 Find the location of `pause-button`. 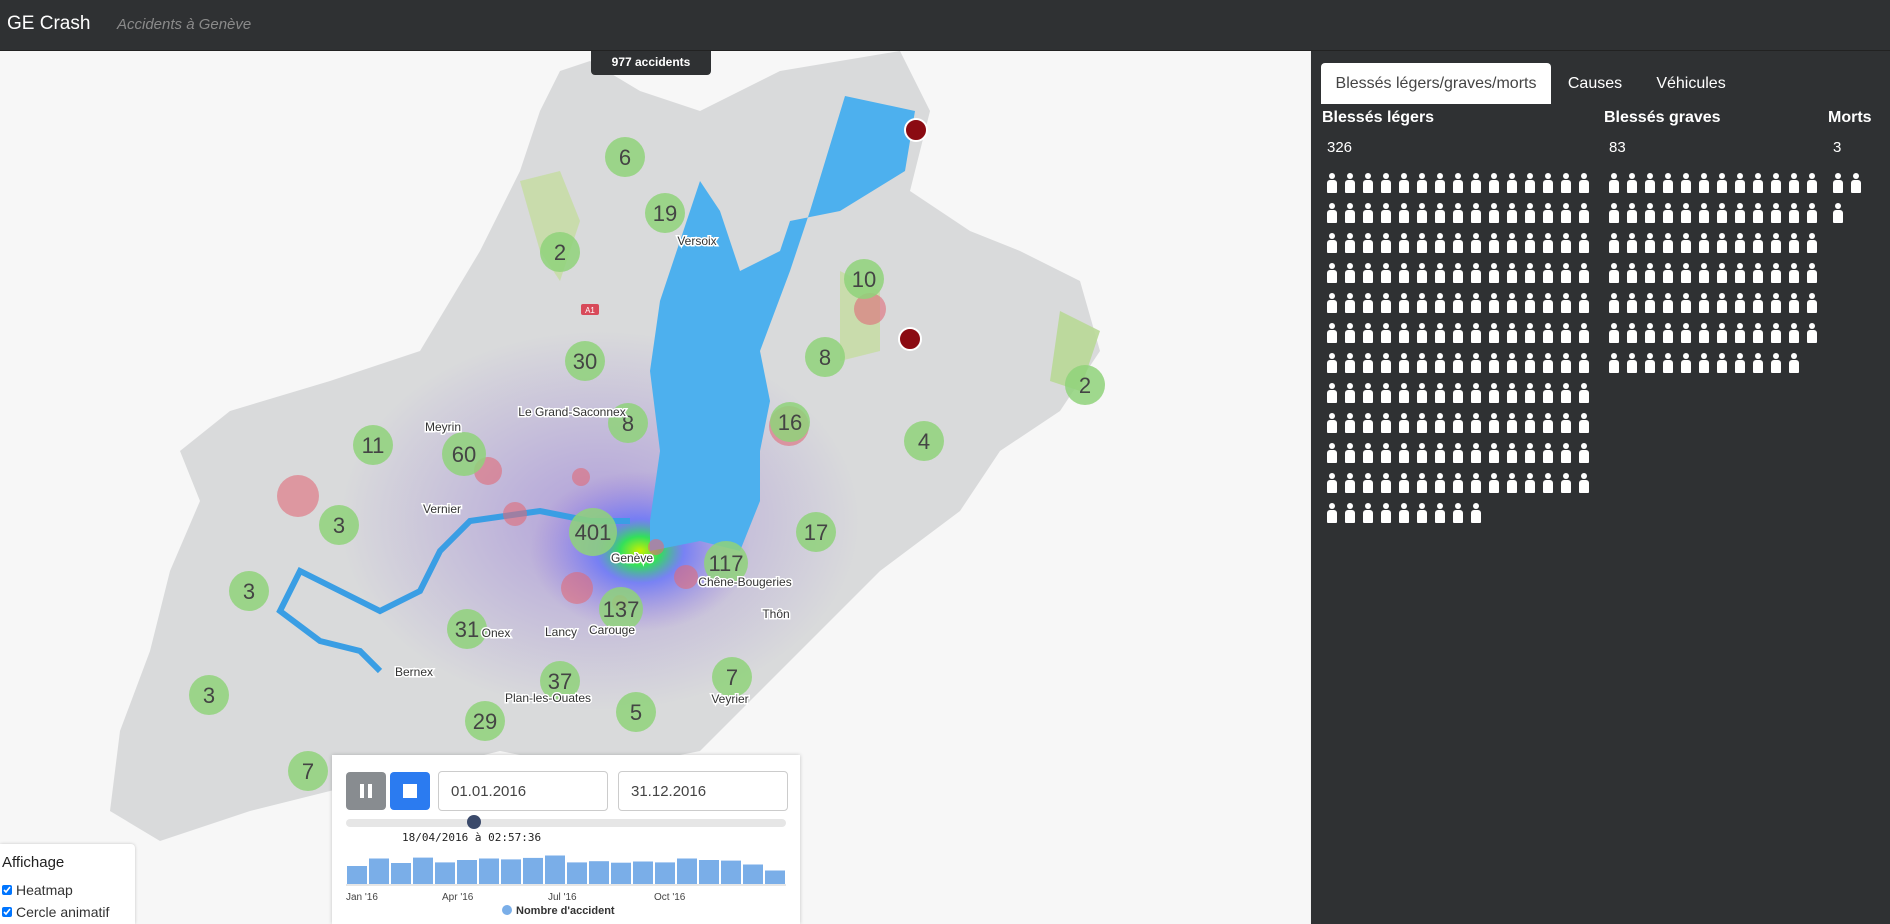

pause-button is located at coordinates (366, 791).